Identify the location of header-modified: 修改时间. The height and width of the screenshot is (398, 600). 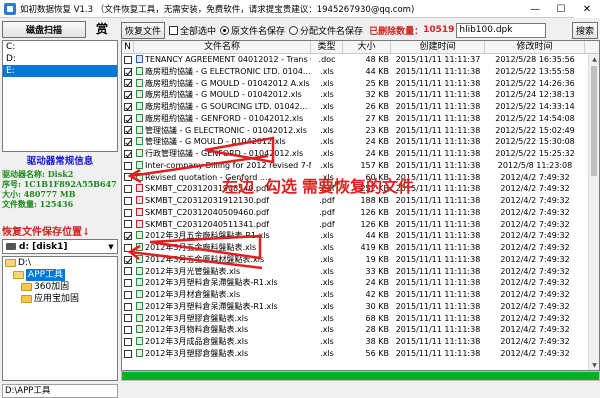
(535, 47).